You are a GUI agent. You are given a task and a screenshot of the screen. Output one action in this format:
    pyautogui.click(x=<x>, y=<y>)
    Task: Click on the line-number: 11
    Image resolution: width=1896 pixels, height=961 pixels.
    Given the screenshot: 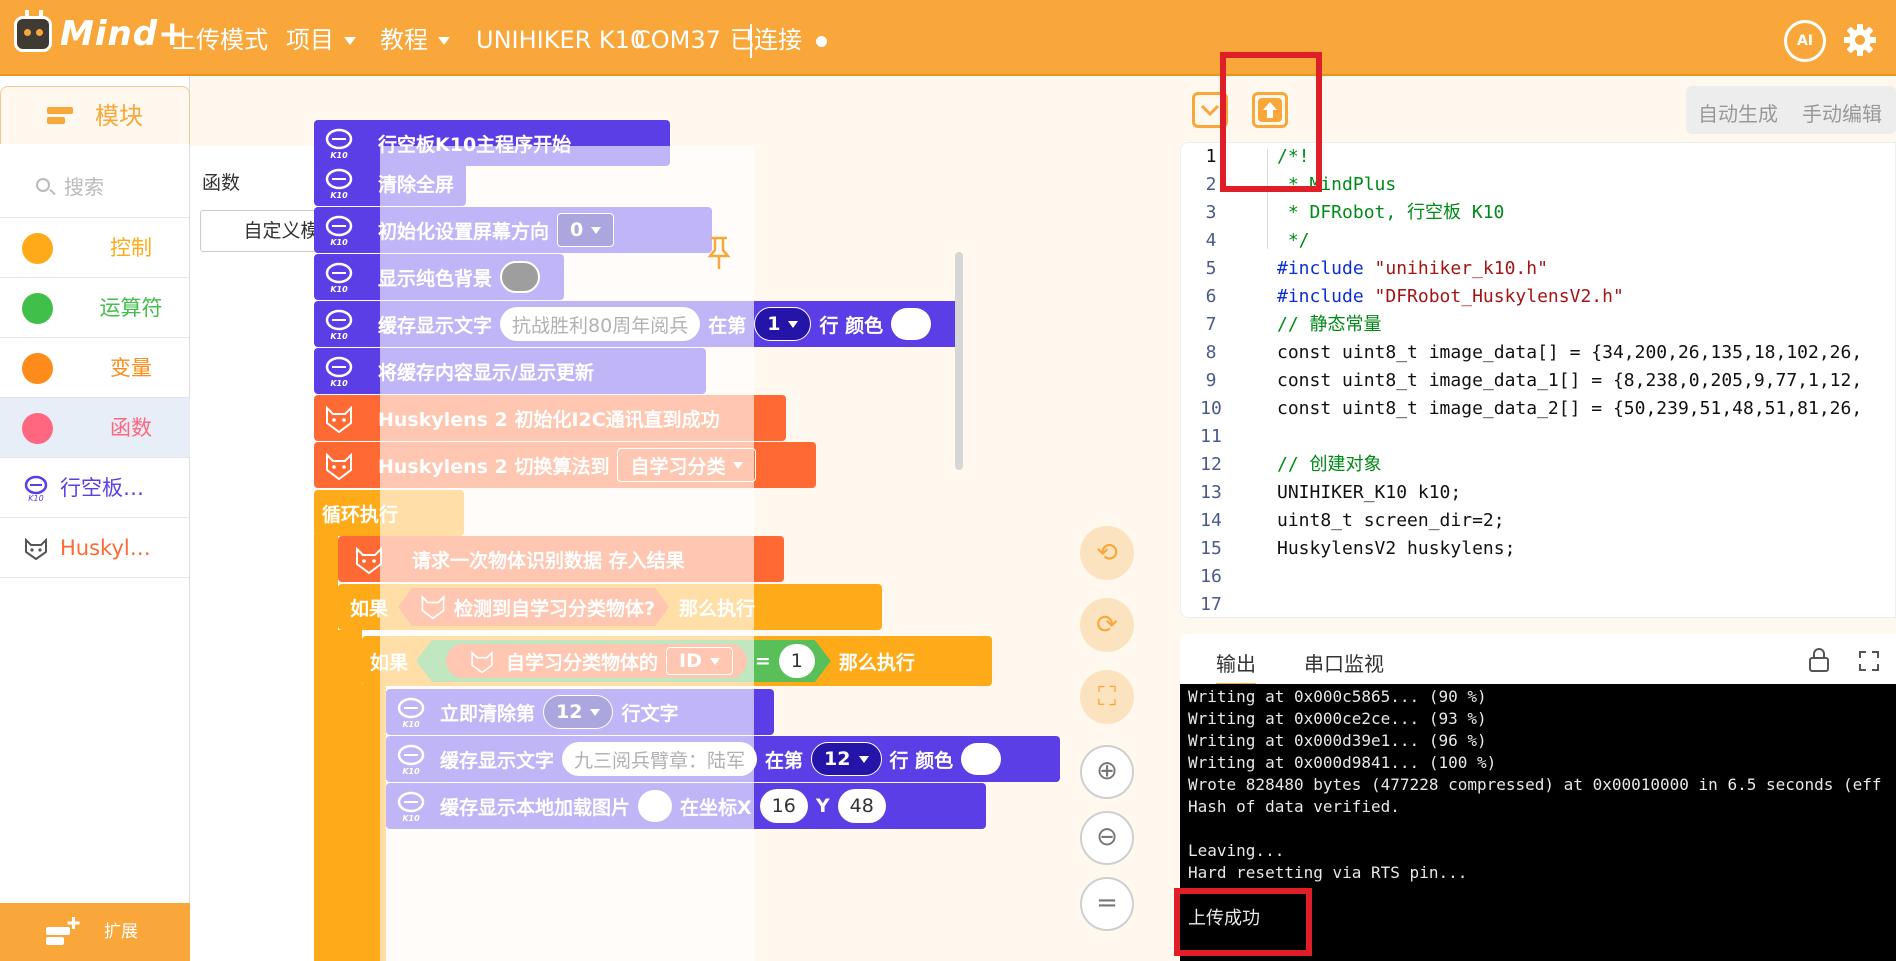 What is the action you would take?
    pyautogui.click(x=1211, y=436)
    